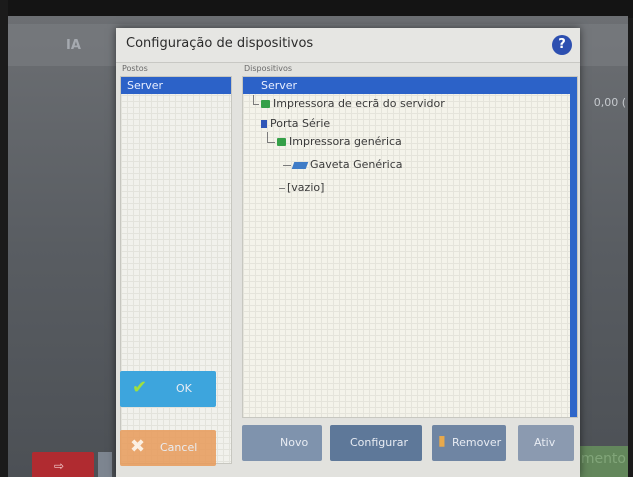 Image resolution: width=633 pixels, height=477 pixels. What do you see at coordinates (179, 447) in the screenshot?
I see `cancel-label: Cancel` at bounding box center [179, 447].